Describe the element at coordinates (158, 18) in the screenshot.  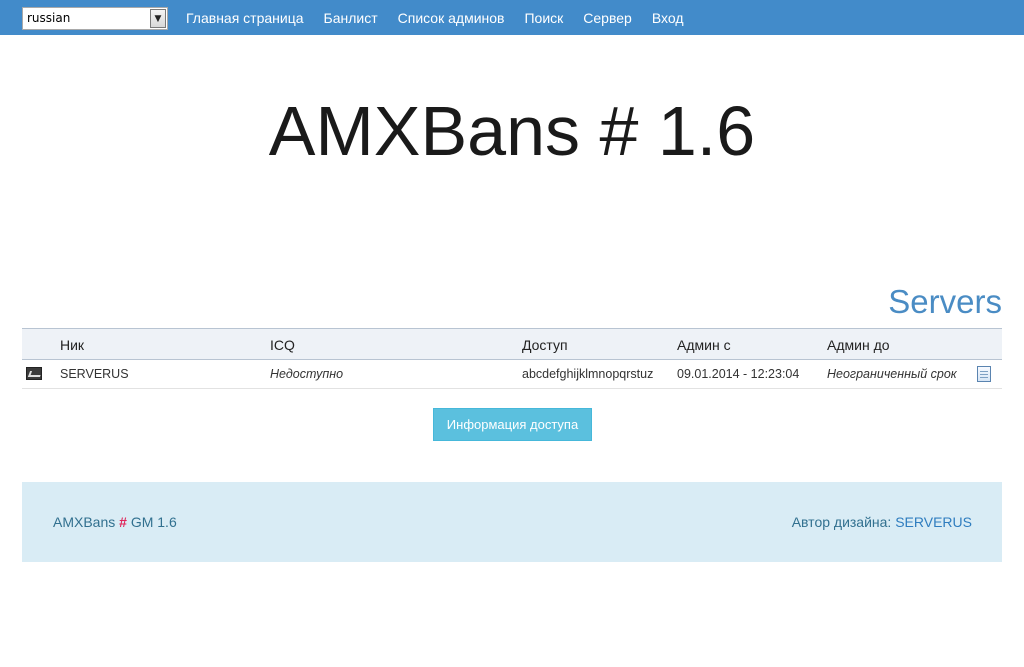
I see `chevron-down-icon: ▼` at that location.